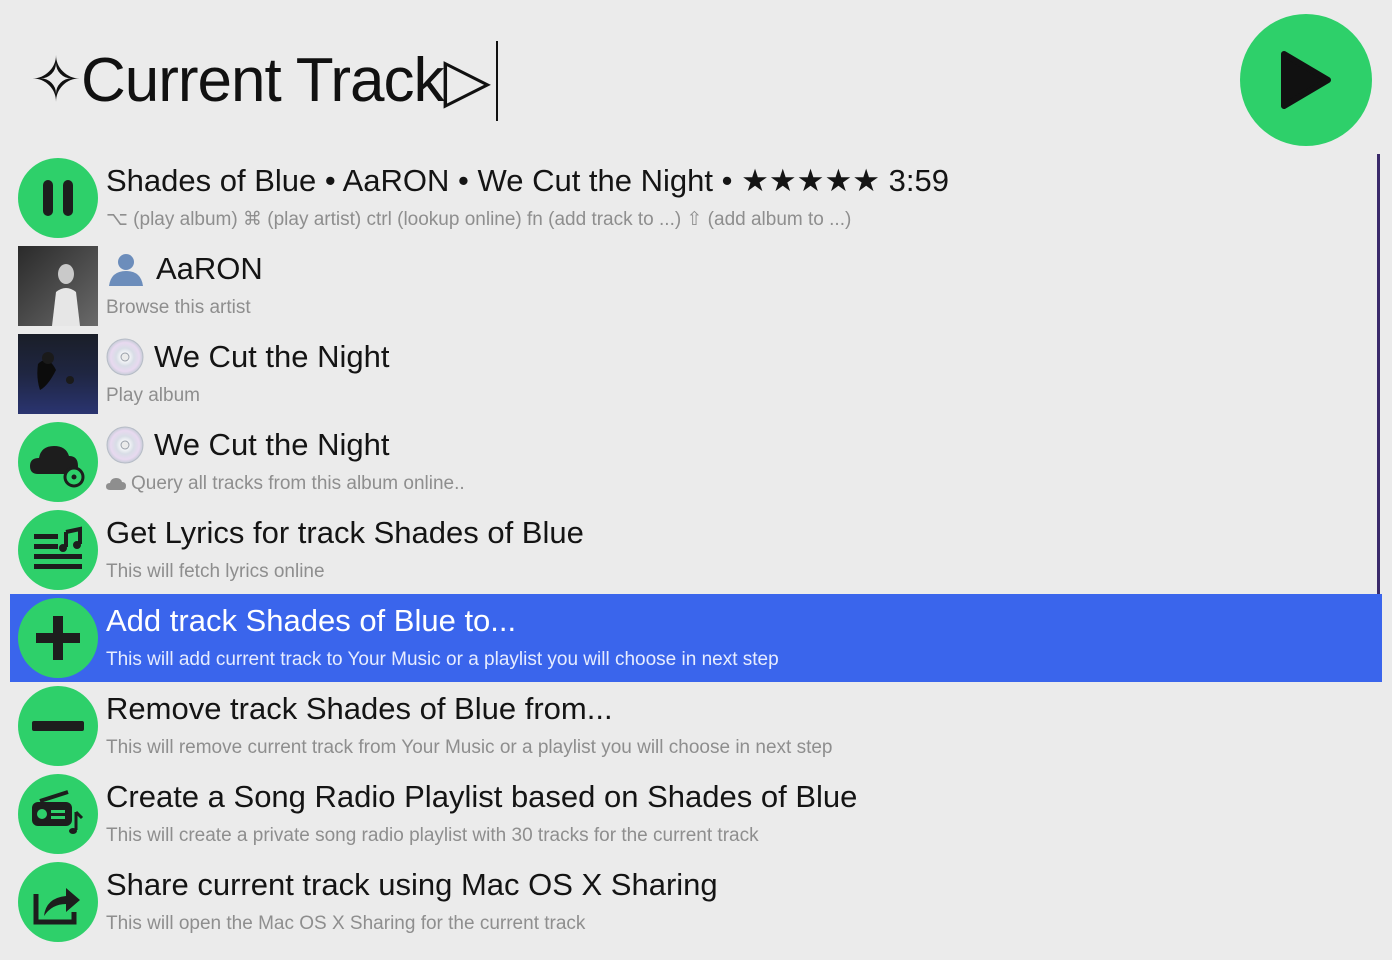 The image size is (1392, 960). I want to click on lyrics-icon, so click(58, 550).